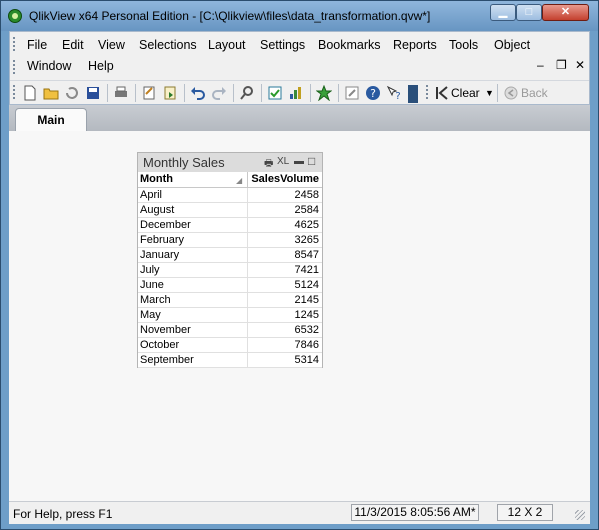 The image size is (599, 530). I want to click on menu-settings: Settings, so click(282, 45).